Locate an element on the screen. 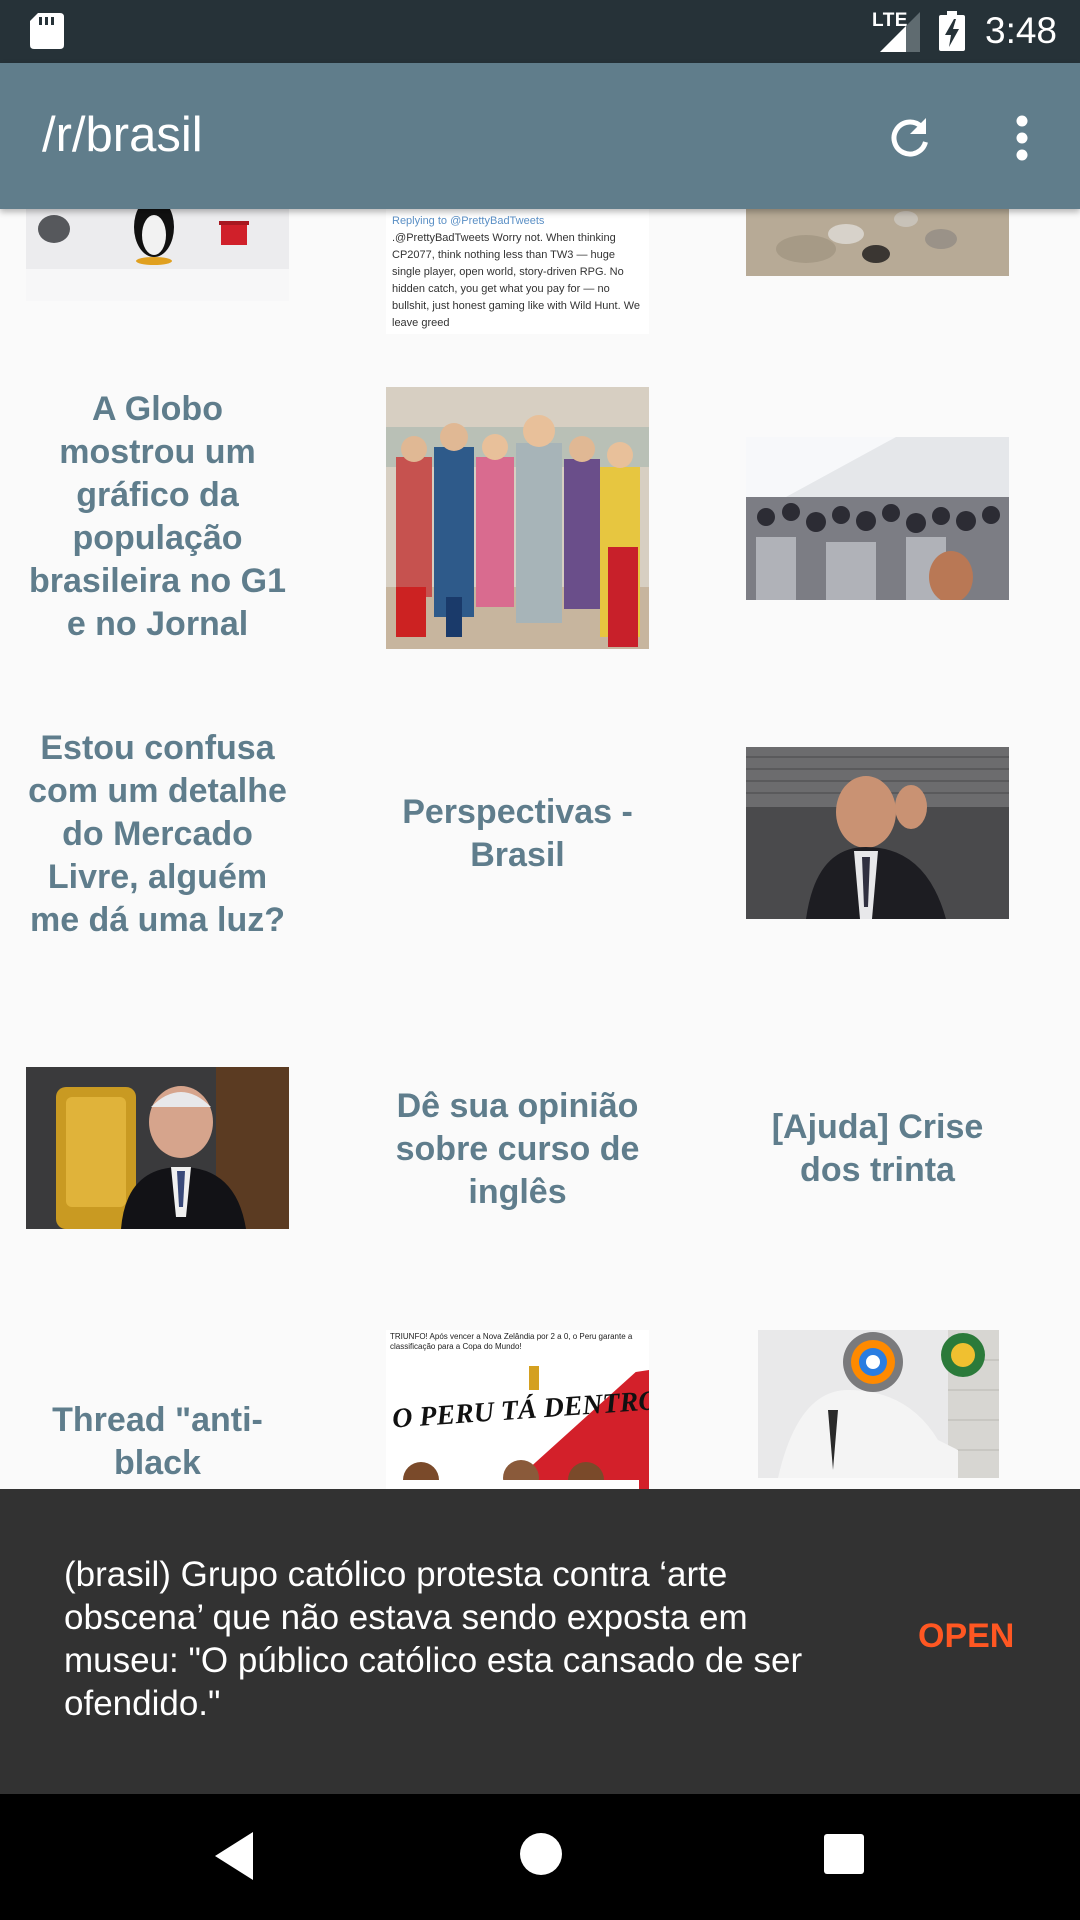 Image resolution: width=1080 pixels, height=1920 pixels. post-thumbnail-judge is located at coordinates (157, 1148).